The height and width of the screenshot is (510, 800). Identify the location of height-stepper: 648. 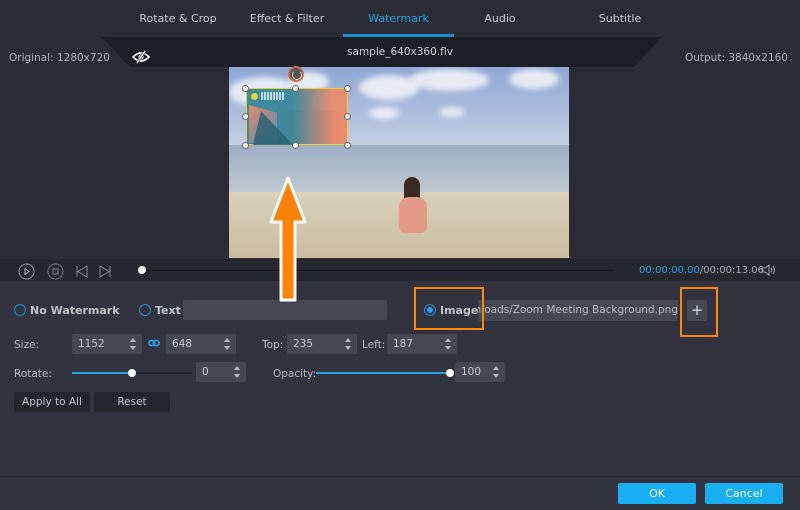
(201, 344).